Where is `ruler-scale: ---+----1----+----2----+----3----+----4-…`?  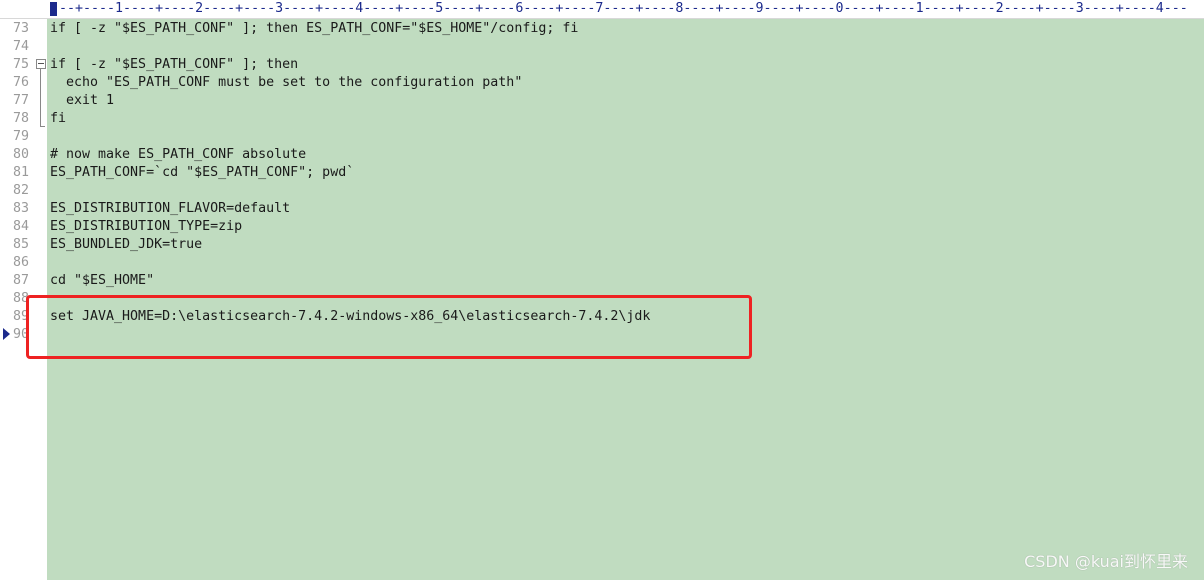 ruler-scale: ---+----1----+----2----+----3----+----4-… is located at coordinates (619, 8).